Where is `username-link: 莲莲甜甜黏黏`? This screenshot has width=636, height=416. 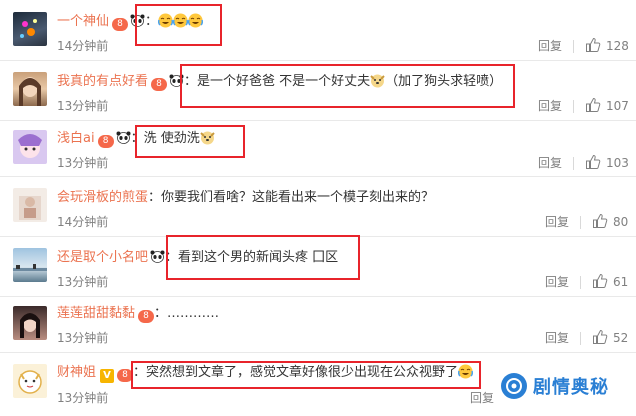 username-link: 莲莲甜甜黏黏 is located at coordinates (96, 313).